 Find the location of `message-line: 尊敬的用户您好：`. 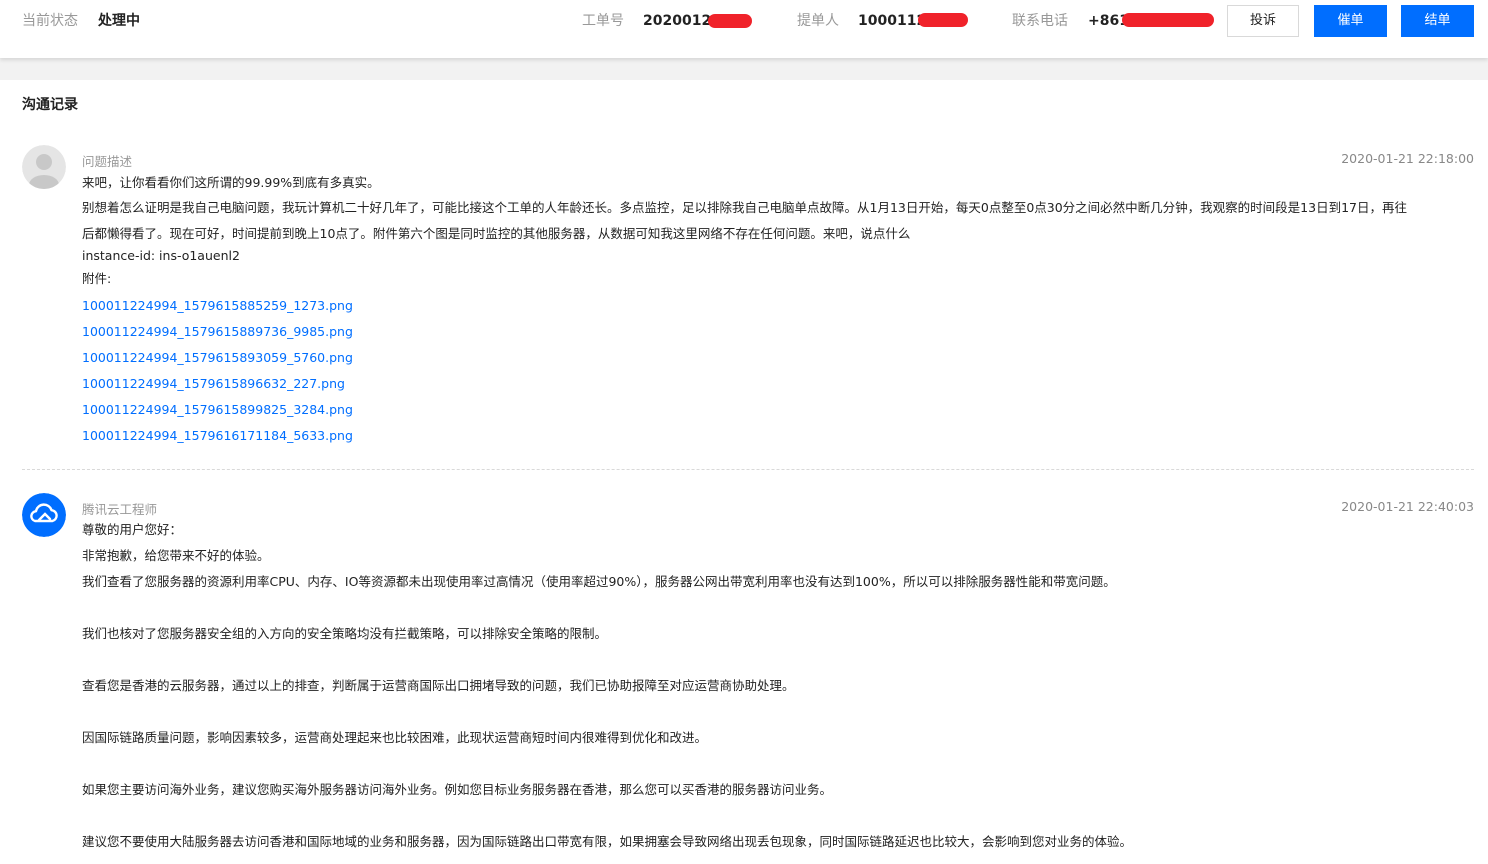

message-line: 尊敬的用户您好： is located at coordinates (132, 529).